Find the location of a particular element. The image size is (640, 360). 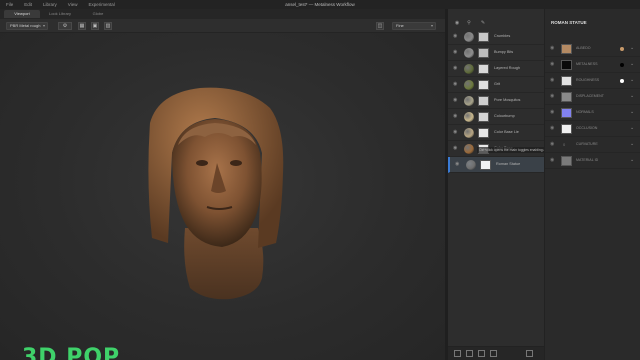

layer-row: ◉ Layered Rough is located at coordinates (496, 69).